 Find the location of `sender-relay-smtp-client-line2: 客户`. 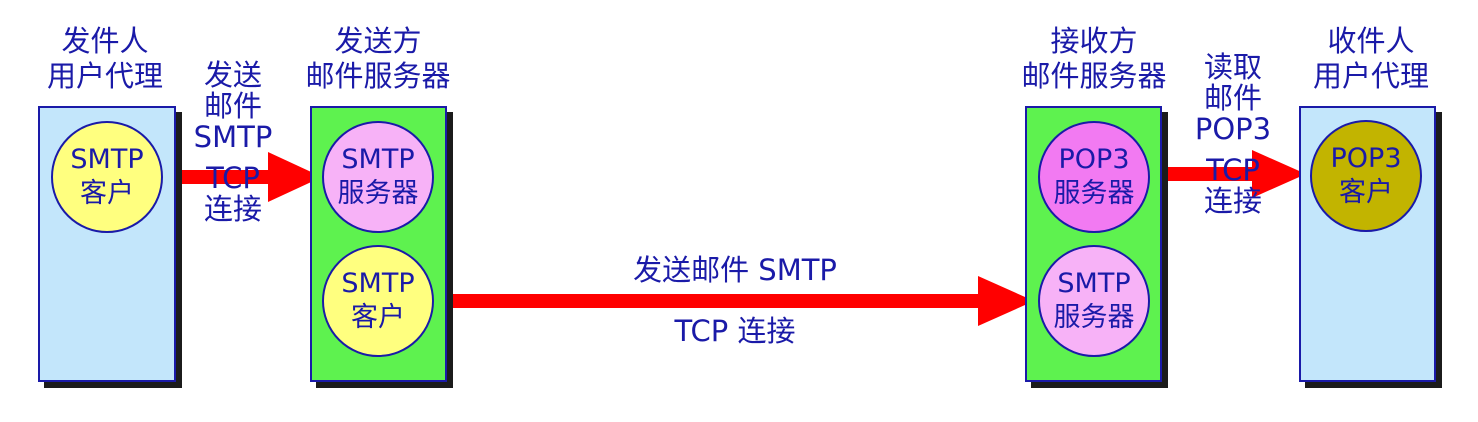

sender-relay-smtp-client-line2: 客户 is located at coordinates (378, 317).